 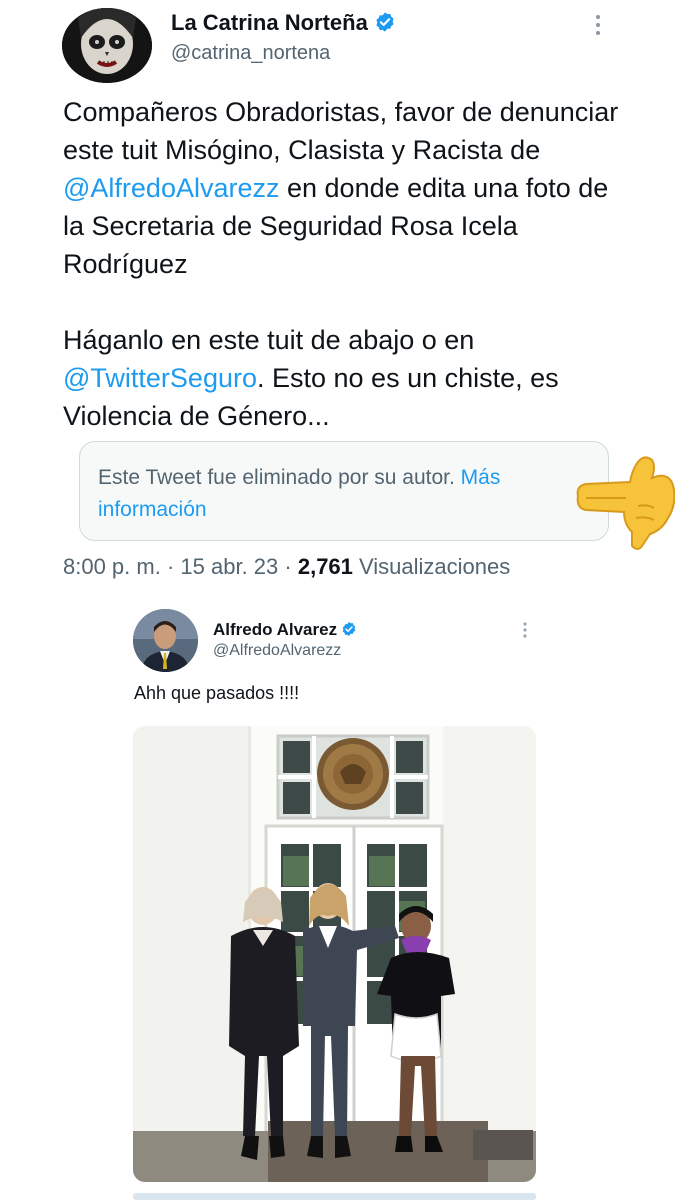 I want to click on mention-link-twitterseguro: @TwitterSeguro, so click(x=160, y=378).